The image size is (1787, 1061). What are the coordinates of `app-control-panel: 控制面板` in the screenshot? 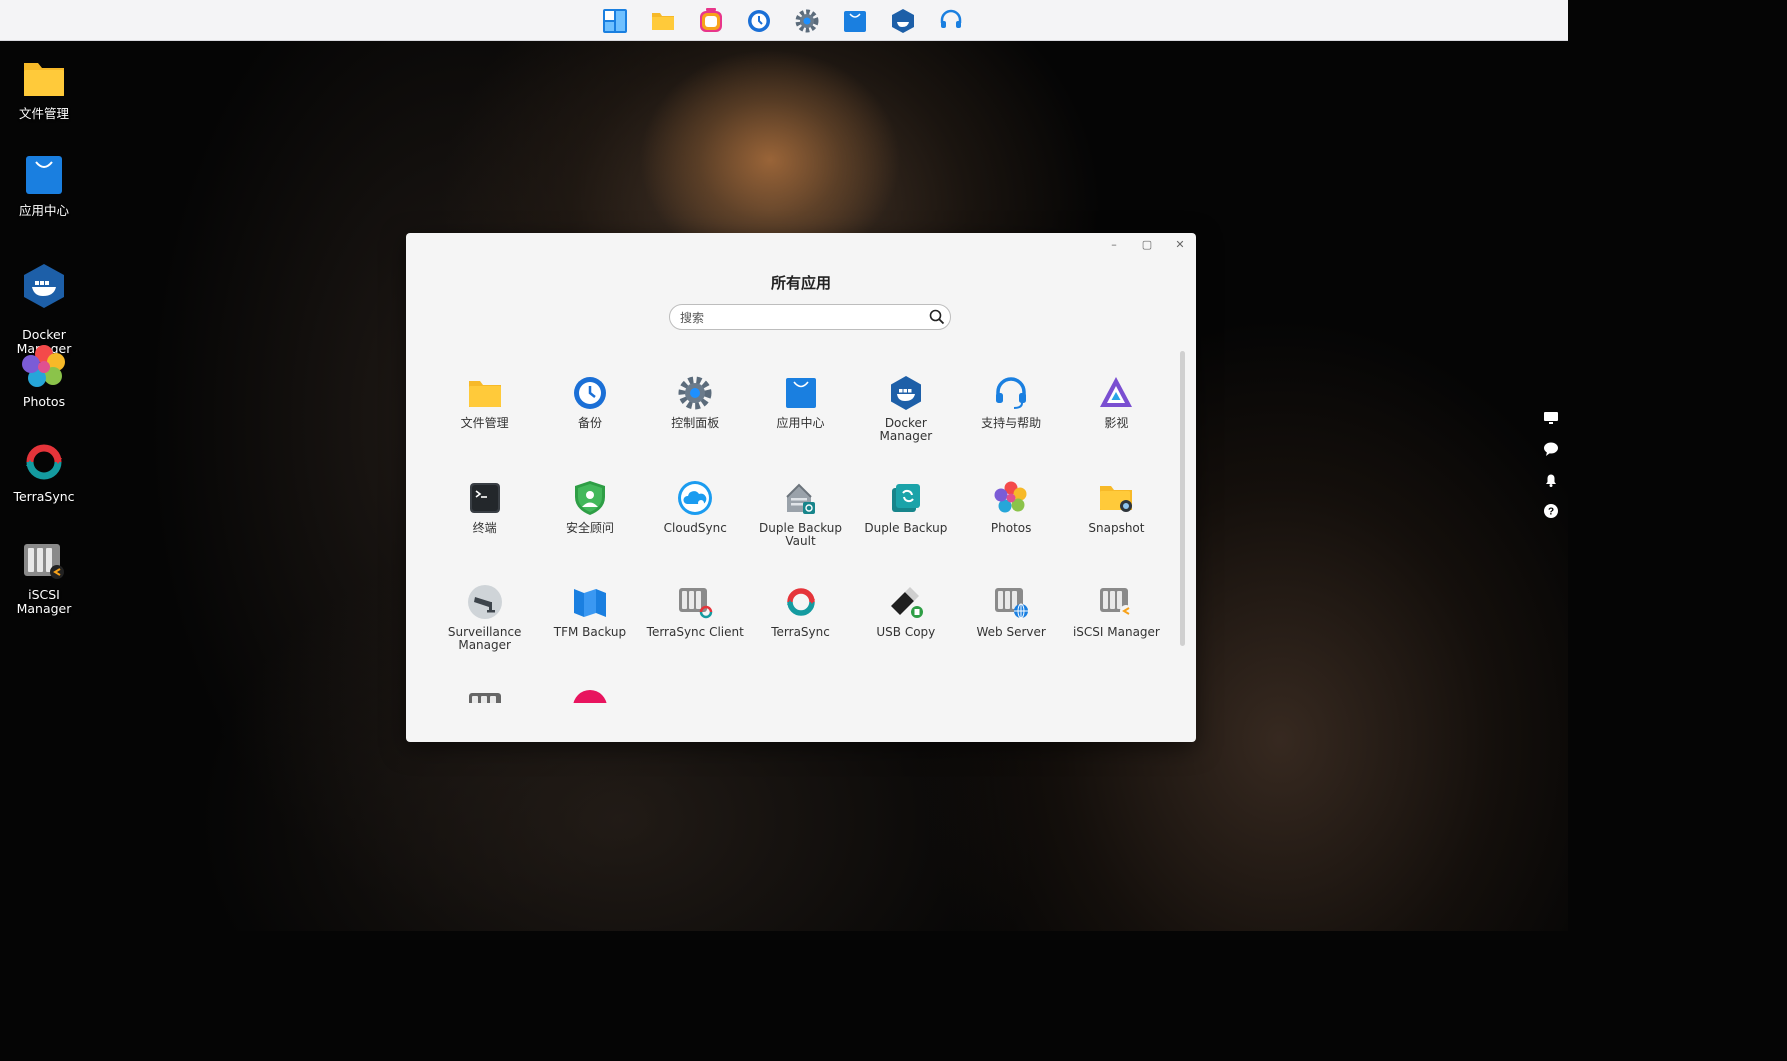 It's located at (695, 415).